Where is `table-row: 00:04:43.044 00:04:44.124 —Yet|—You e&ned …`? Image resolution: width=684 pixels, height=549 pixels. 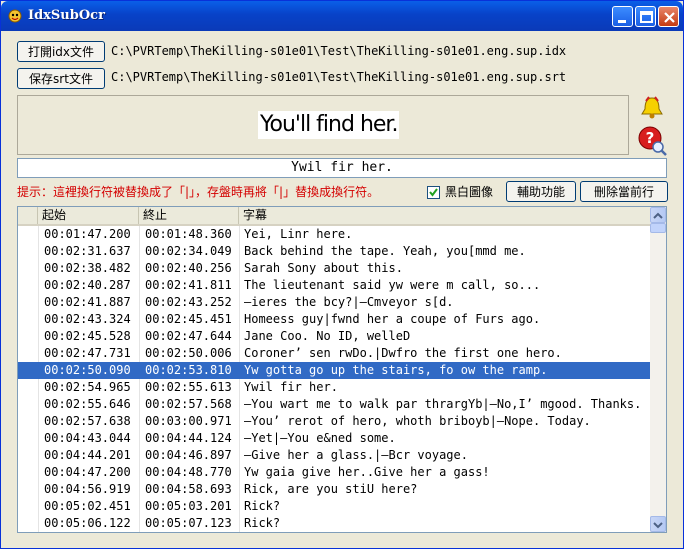 table-row: 00:04:43.044 00:04:44.124 —Yet|—You e&ned … is located at coordinates (334, 438).